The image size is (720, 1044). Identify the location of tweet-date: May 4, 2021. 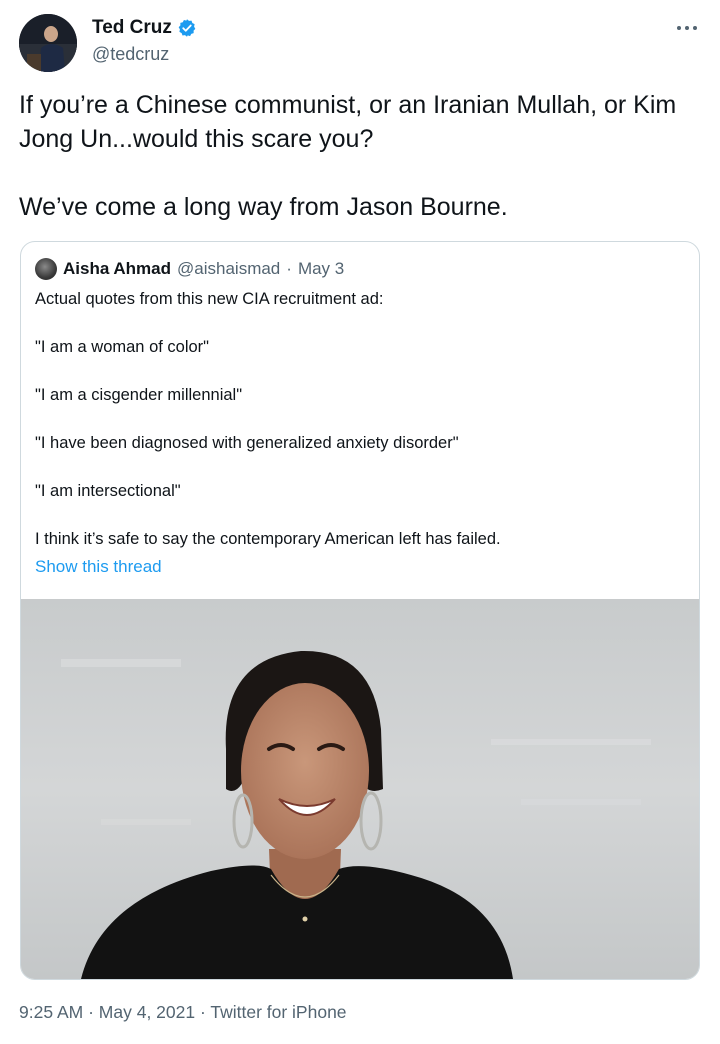
(147, 1012).